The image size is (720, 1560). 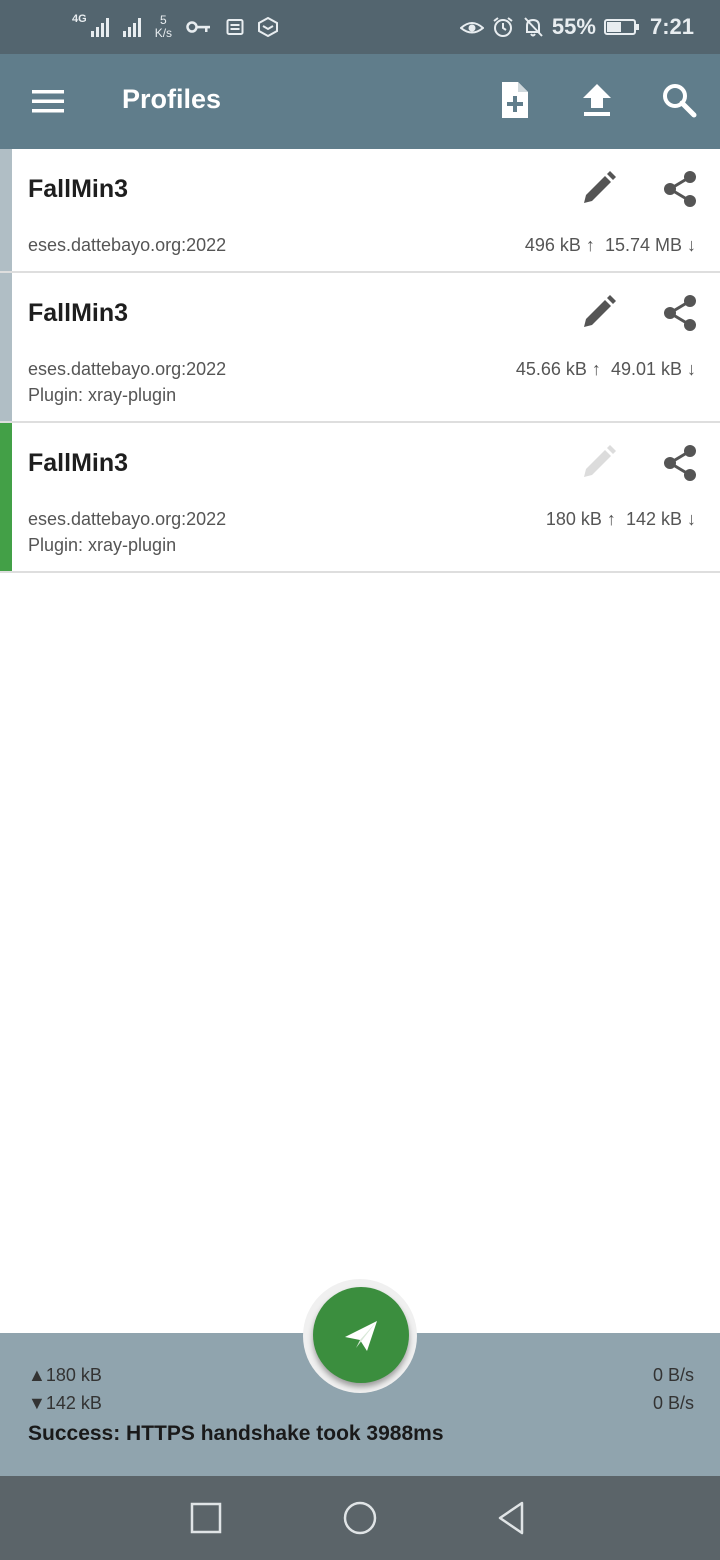 What do you see at coordinates (558, 369) in the screenshot?
I see `upload-traffic: 45.66 kB ↑` at bounding box center [558, 369].